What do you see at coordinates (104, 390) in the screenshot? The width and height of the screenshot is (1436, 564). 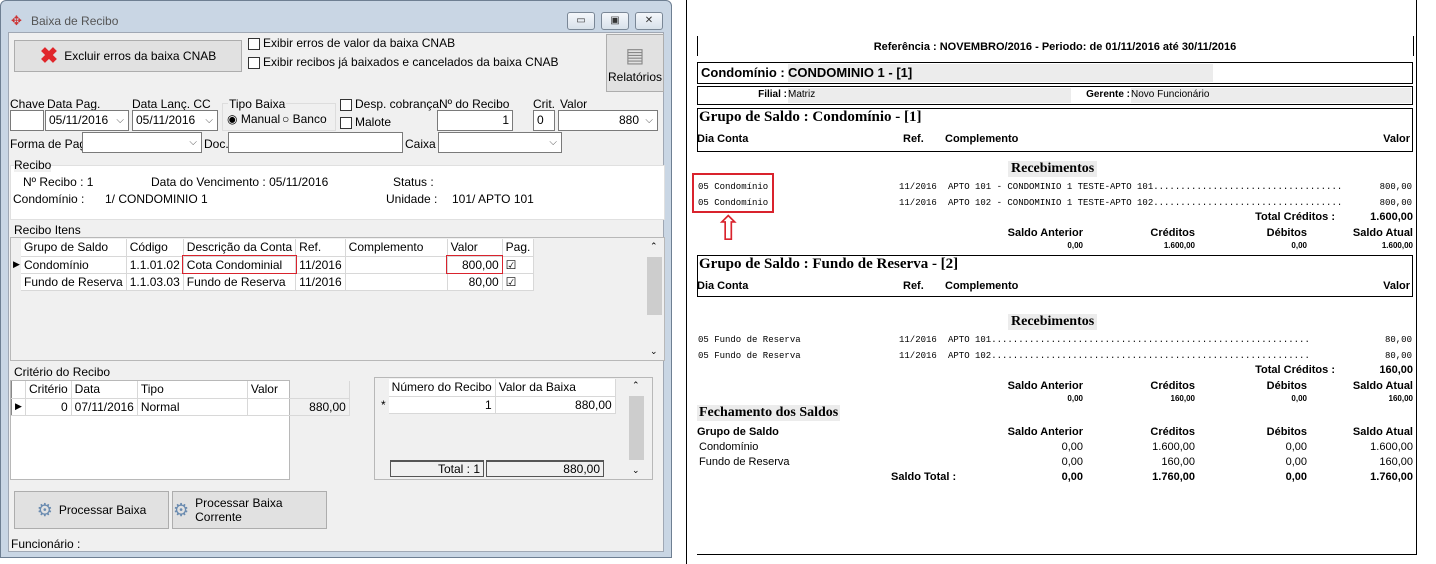 I see `col-data: Data` at bounding box center [104, 390].